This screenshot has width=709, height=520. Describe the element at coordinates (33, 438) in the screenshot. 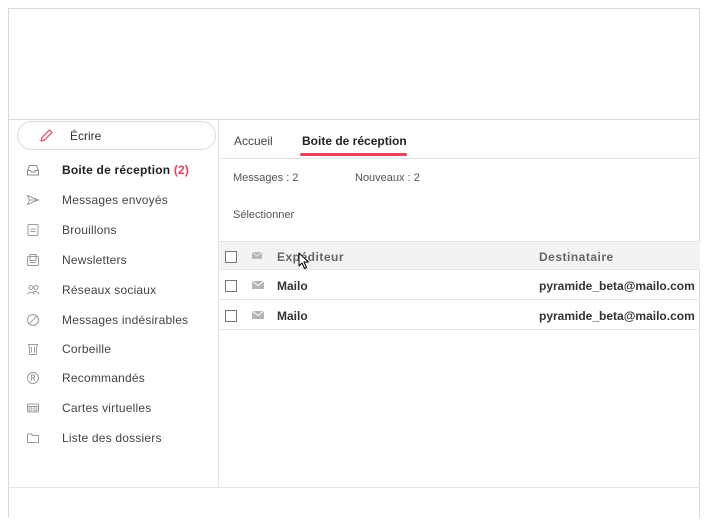

I see `folder-icon` at that location.